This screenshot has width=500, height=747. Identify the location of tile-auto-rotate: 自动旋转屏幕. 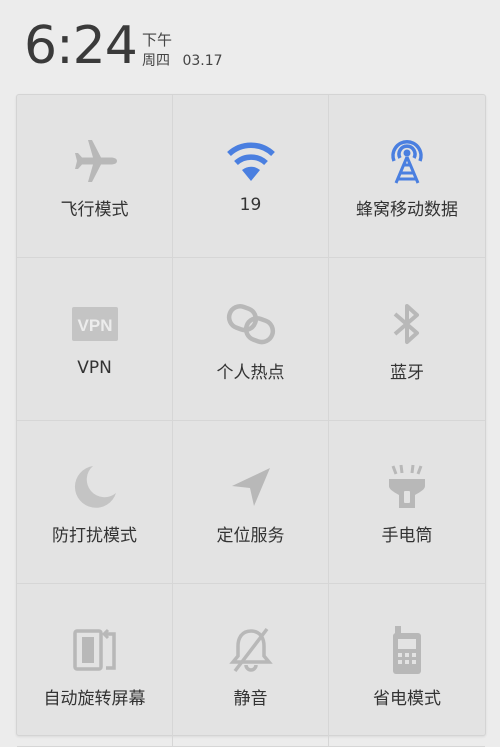
(95, 665).